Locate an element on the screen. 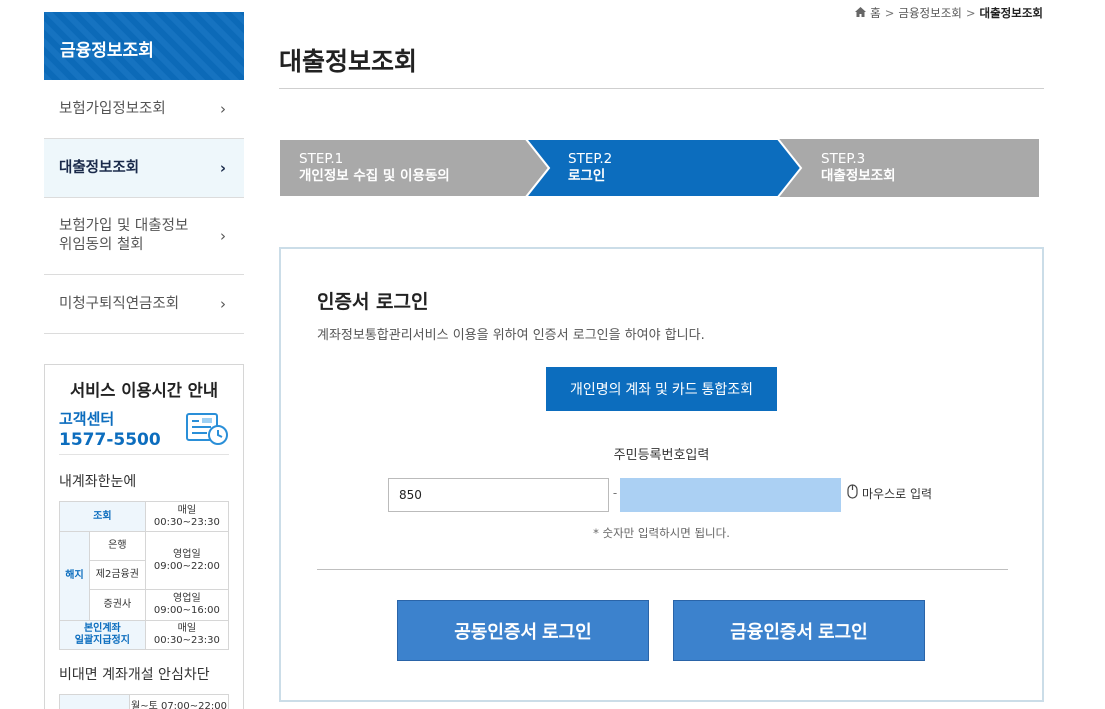 This screenshot has height=709, width=1105. title-divider is located at coordinates (661, 88).